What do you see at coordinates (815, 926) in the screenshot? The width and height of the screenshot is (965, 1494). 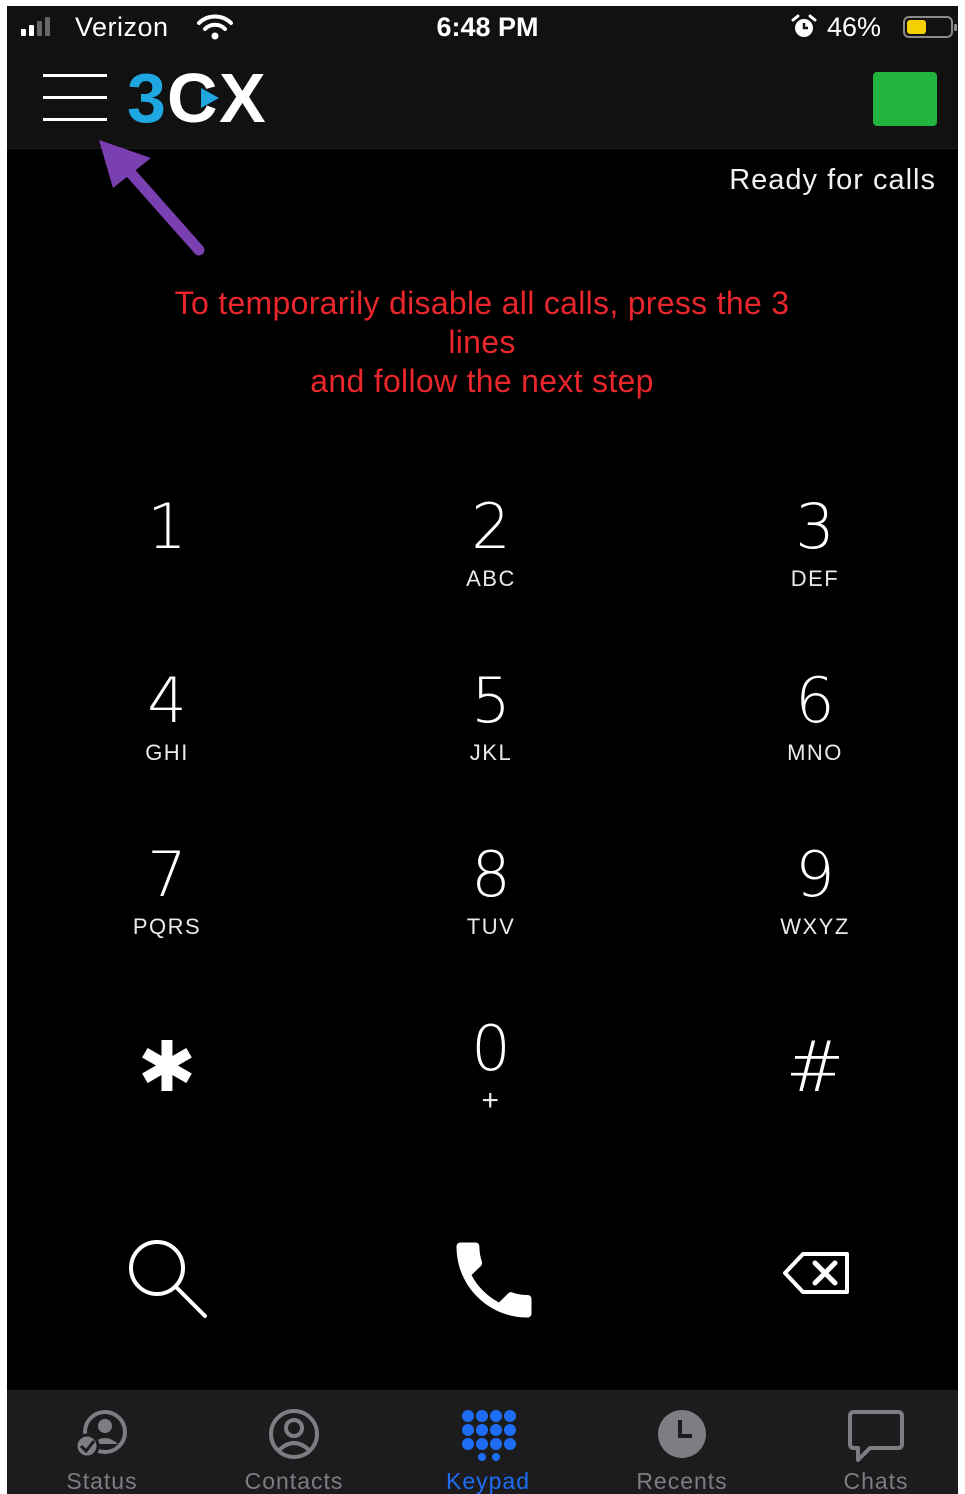 I see `key-letters: WXYZ` at bounding box center [815, 926].